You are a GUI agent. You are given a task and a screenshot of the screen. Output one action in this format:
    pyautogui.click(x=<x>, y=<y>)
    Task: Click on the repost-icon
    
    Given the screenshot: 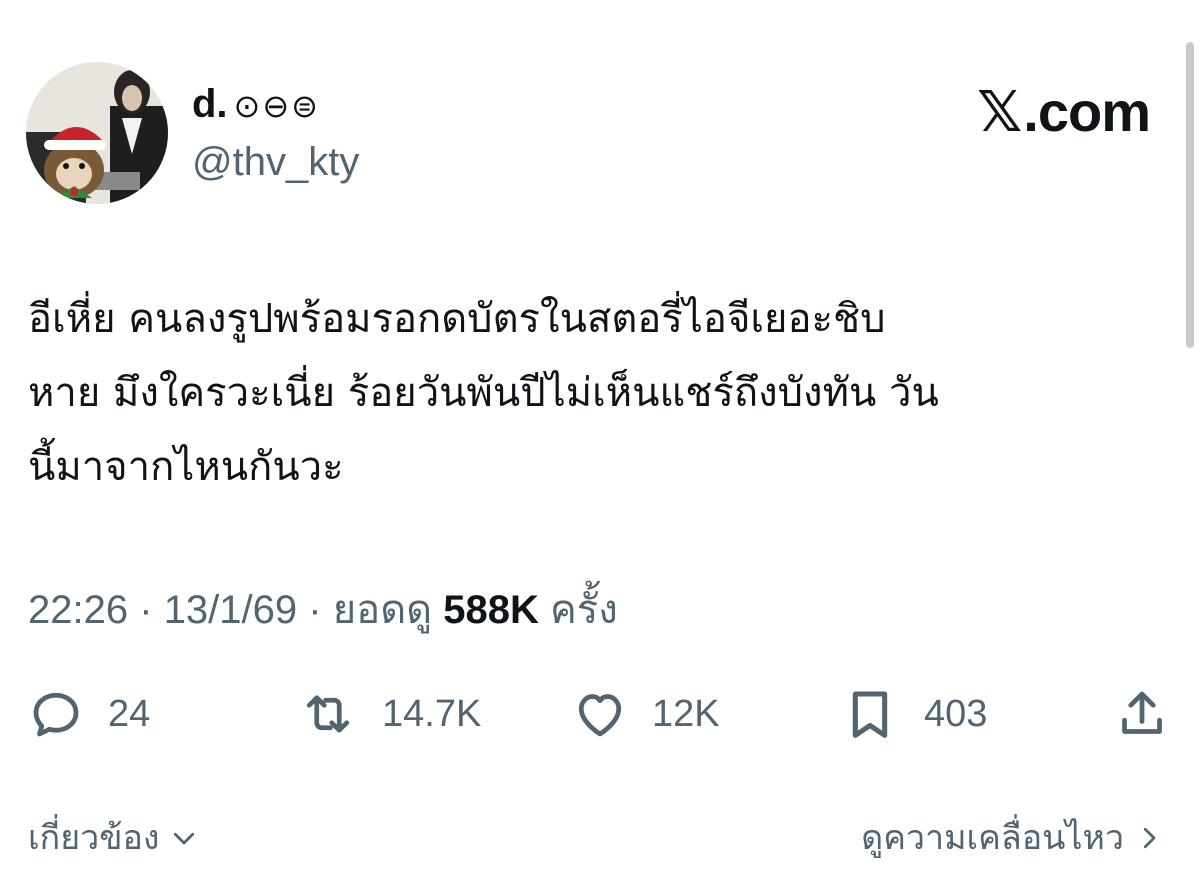 What is the action you would take?
    pyautogui.click(x=328, y=714)
    